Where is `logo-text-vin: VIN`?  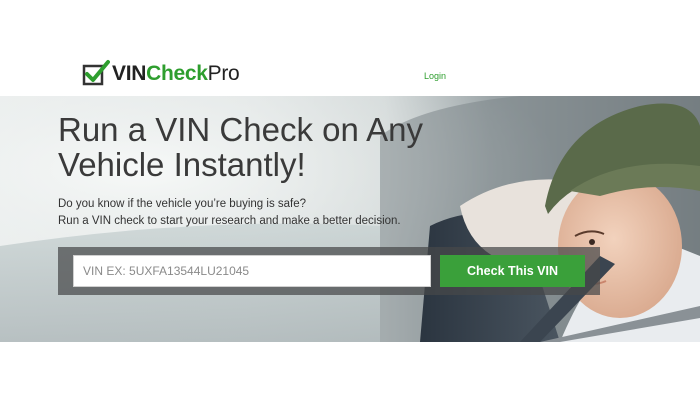
logo-text-vin: VIN is located at coordinates (129, 73).